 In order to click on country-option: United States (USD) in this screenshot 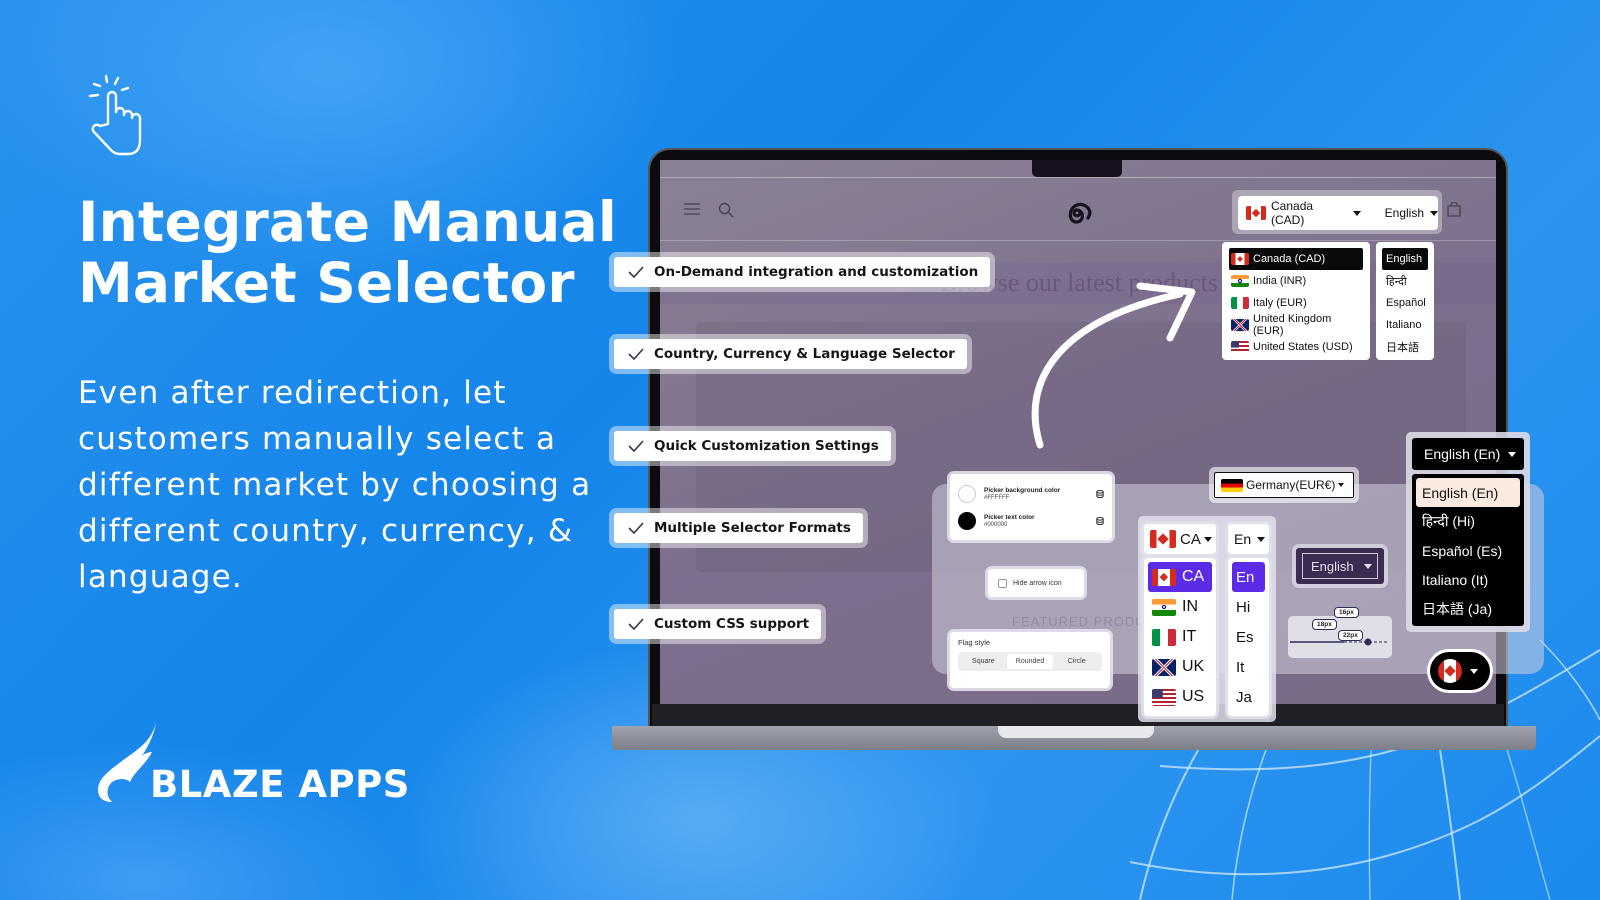, I will do `click(1296, 347)`.